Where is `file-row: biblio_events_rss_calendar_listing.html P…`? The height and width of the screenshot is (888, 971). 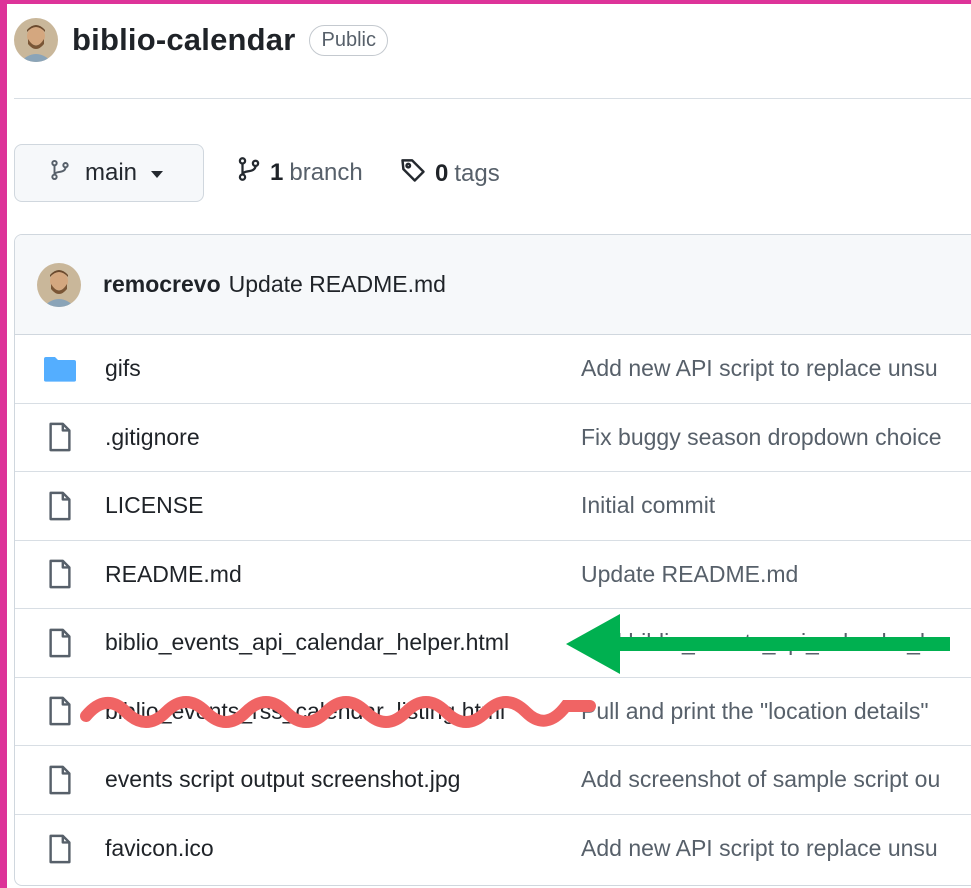
file-row: biblio_events_rss_calendar_listing.html P… is located at coordinates (493, 712).